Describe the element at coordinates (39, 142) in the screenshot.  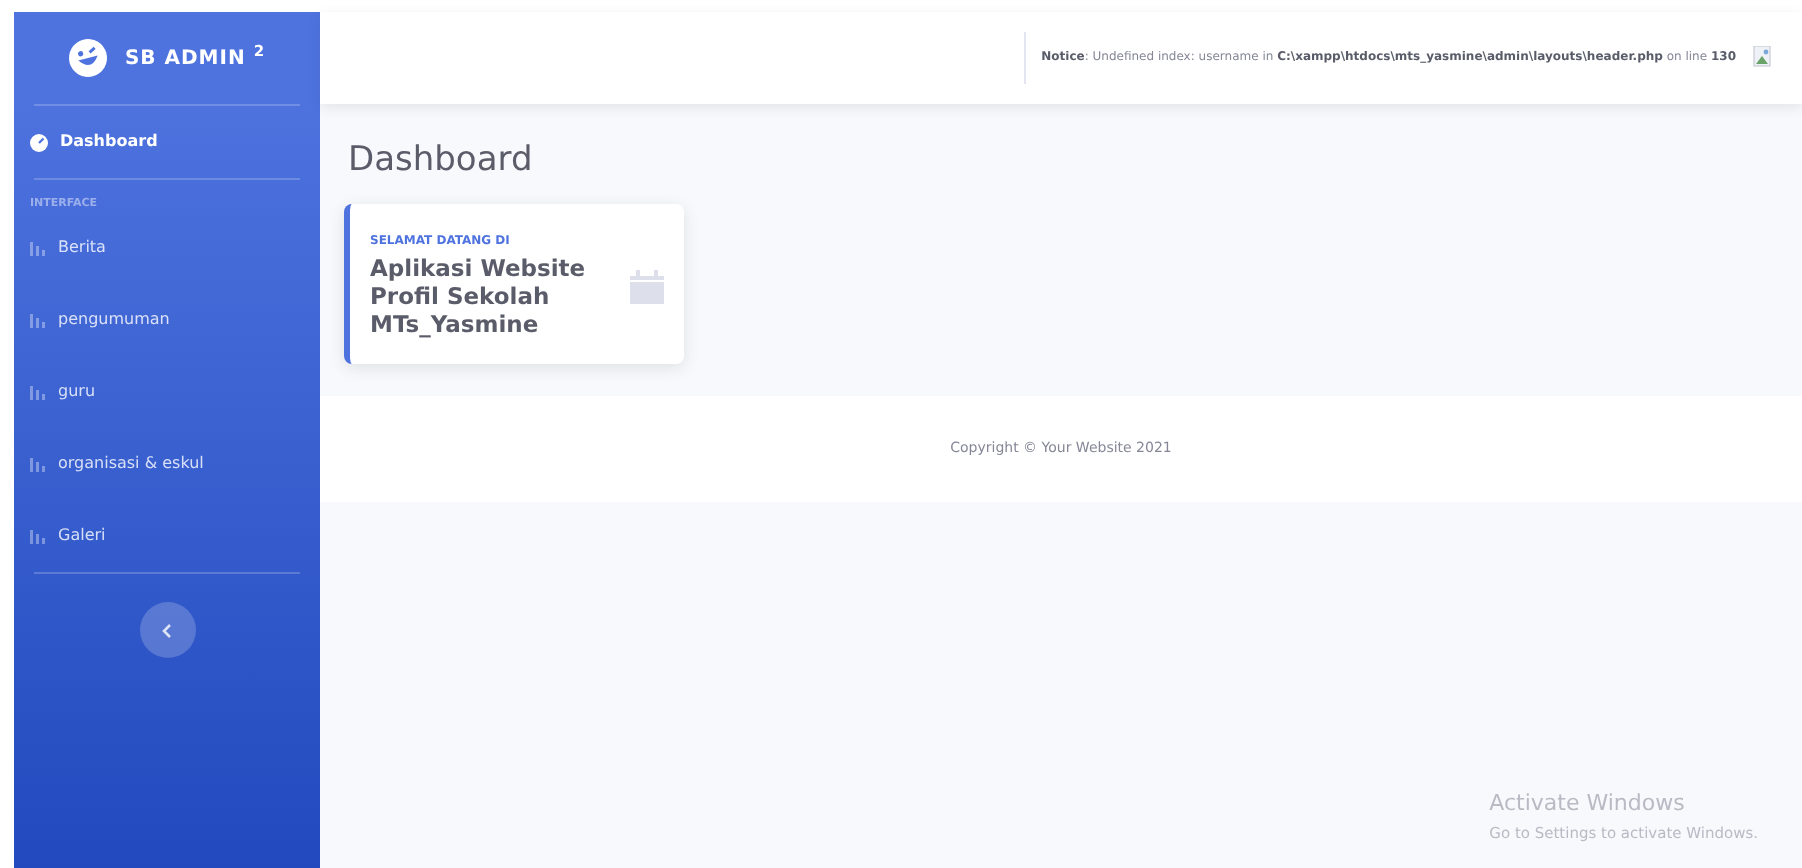
I see `gauge-icon` at that location.